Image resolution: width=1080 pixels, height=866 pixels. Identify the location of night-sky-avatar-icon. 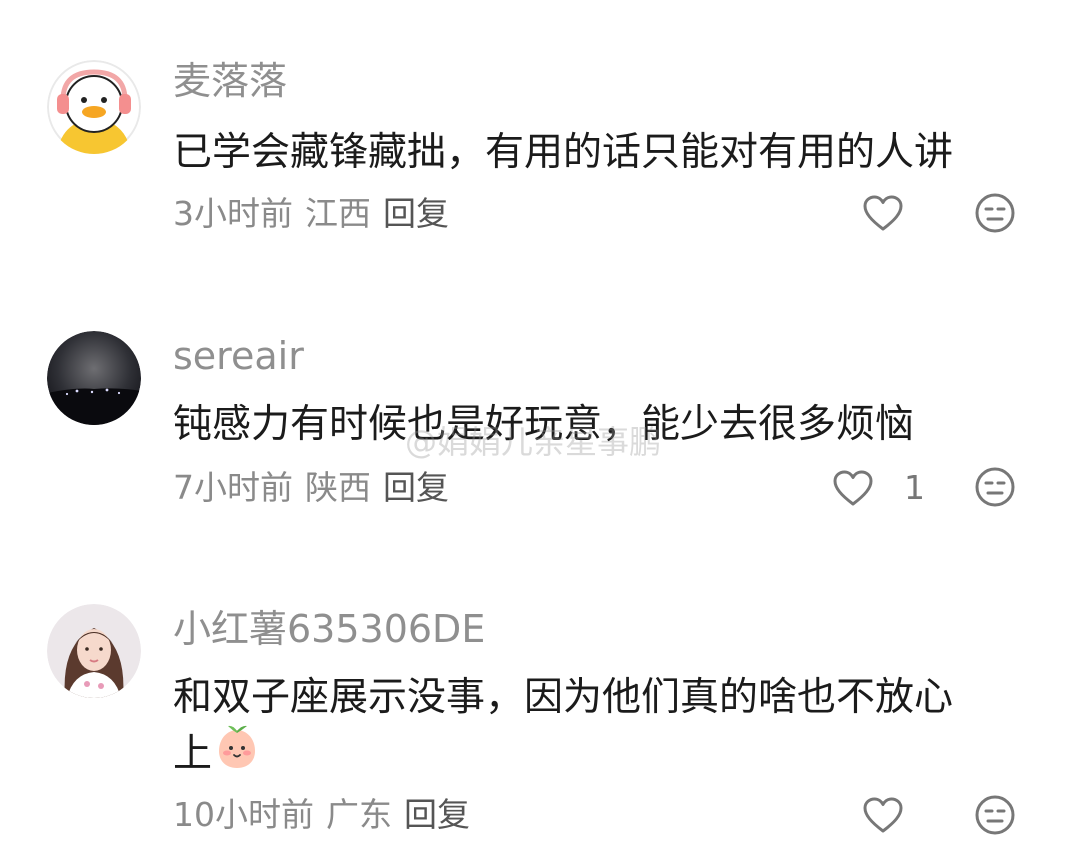
(94, 378).